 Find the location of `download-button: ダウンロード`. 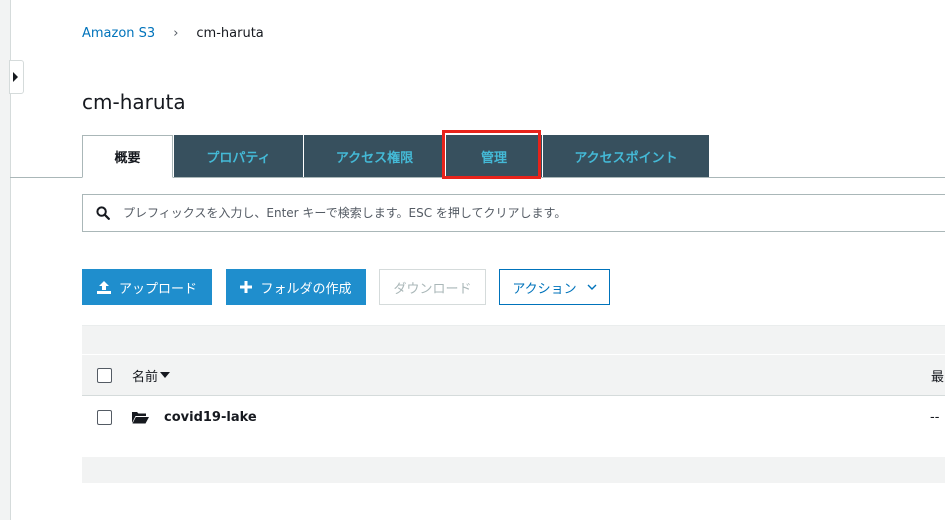

download-button: ダウンロード is located at coordinates (432, 287).